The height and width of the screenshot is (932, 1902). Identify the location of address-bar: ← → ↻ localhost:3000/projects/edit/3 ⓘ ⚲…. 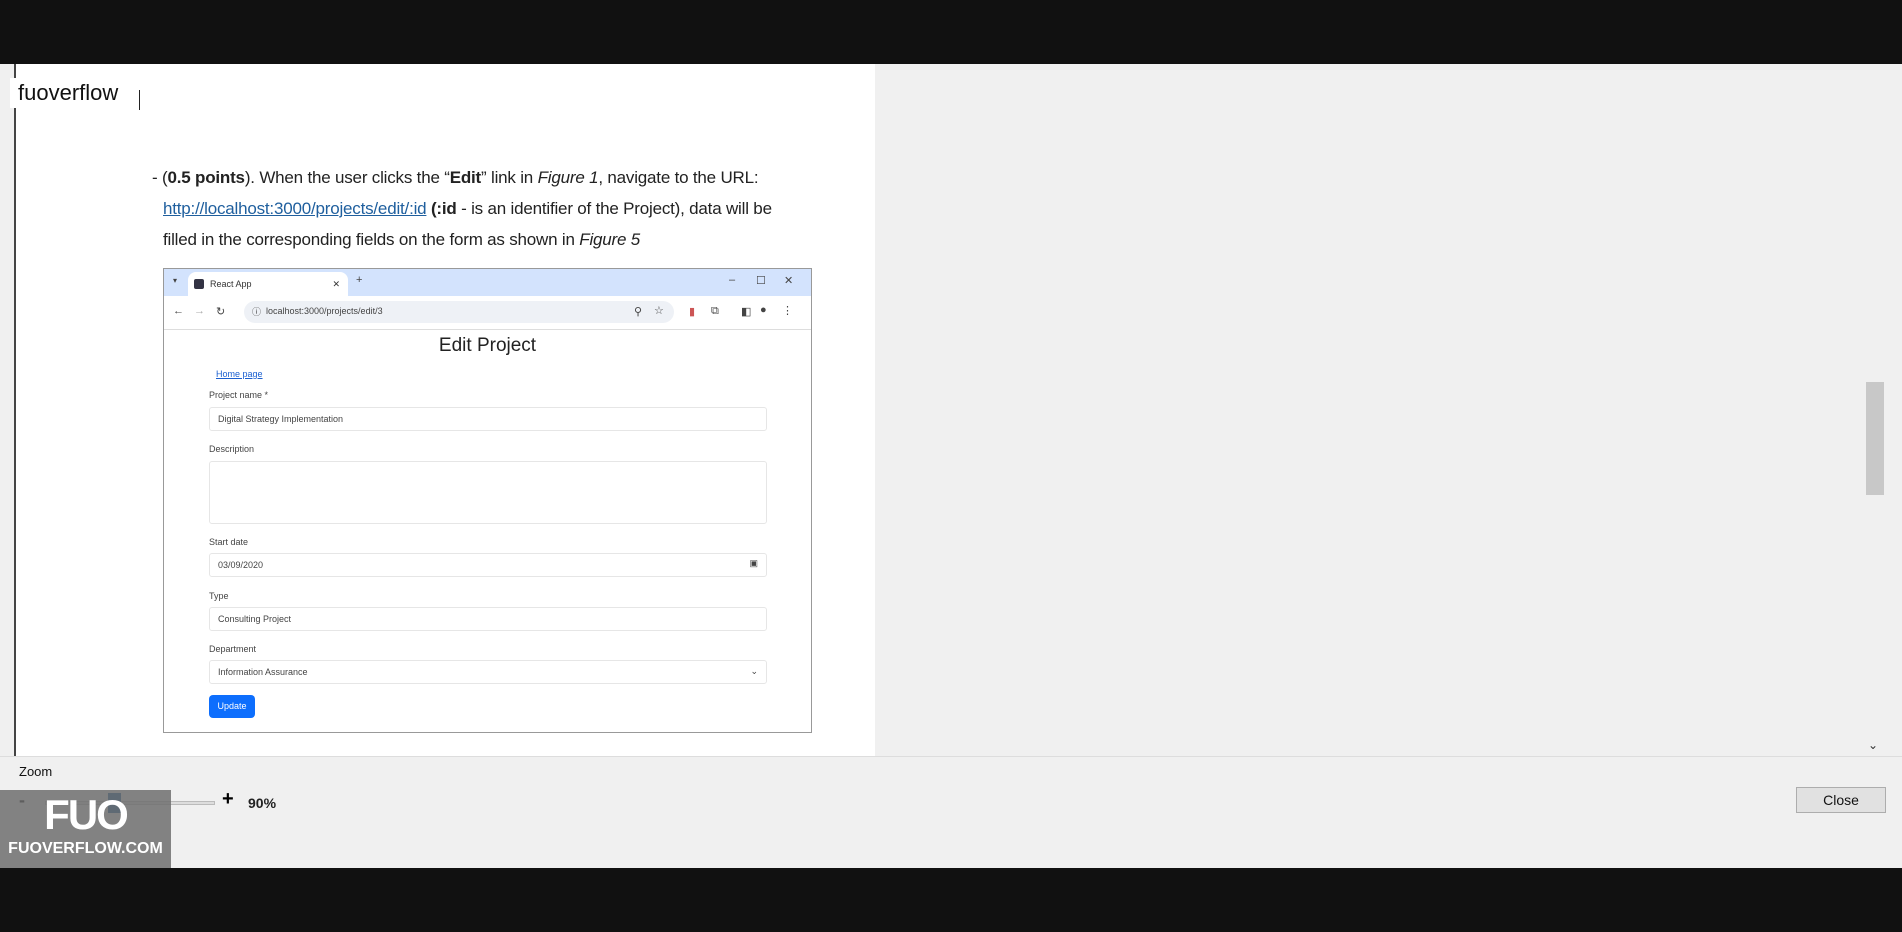
(487, 313).